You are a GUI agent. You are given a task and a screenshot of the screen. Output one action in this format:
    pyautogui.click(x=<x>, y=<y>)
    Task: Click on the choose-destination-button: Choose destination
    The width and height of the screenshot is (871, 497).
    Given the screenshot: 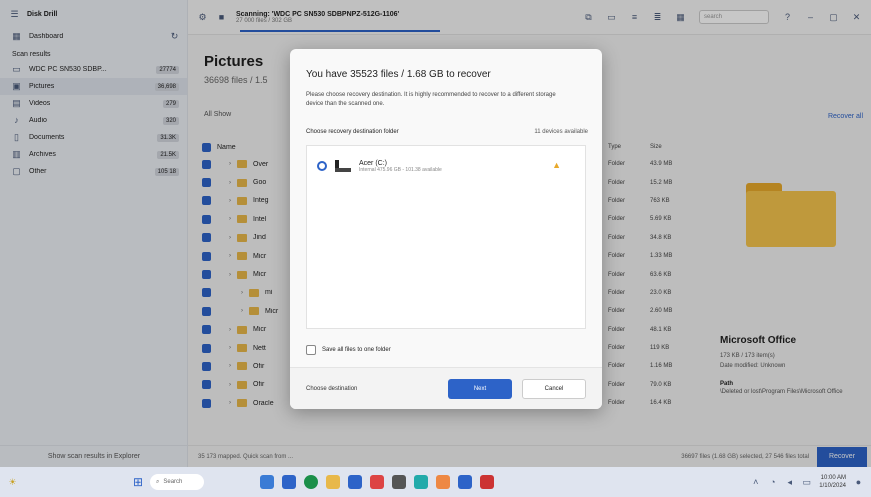 What is the action you would take?
    pyautogui.click(x=372, y=389)
    